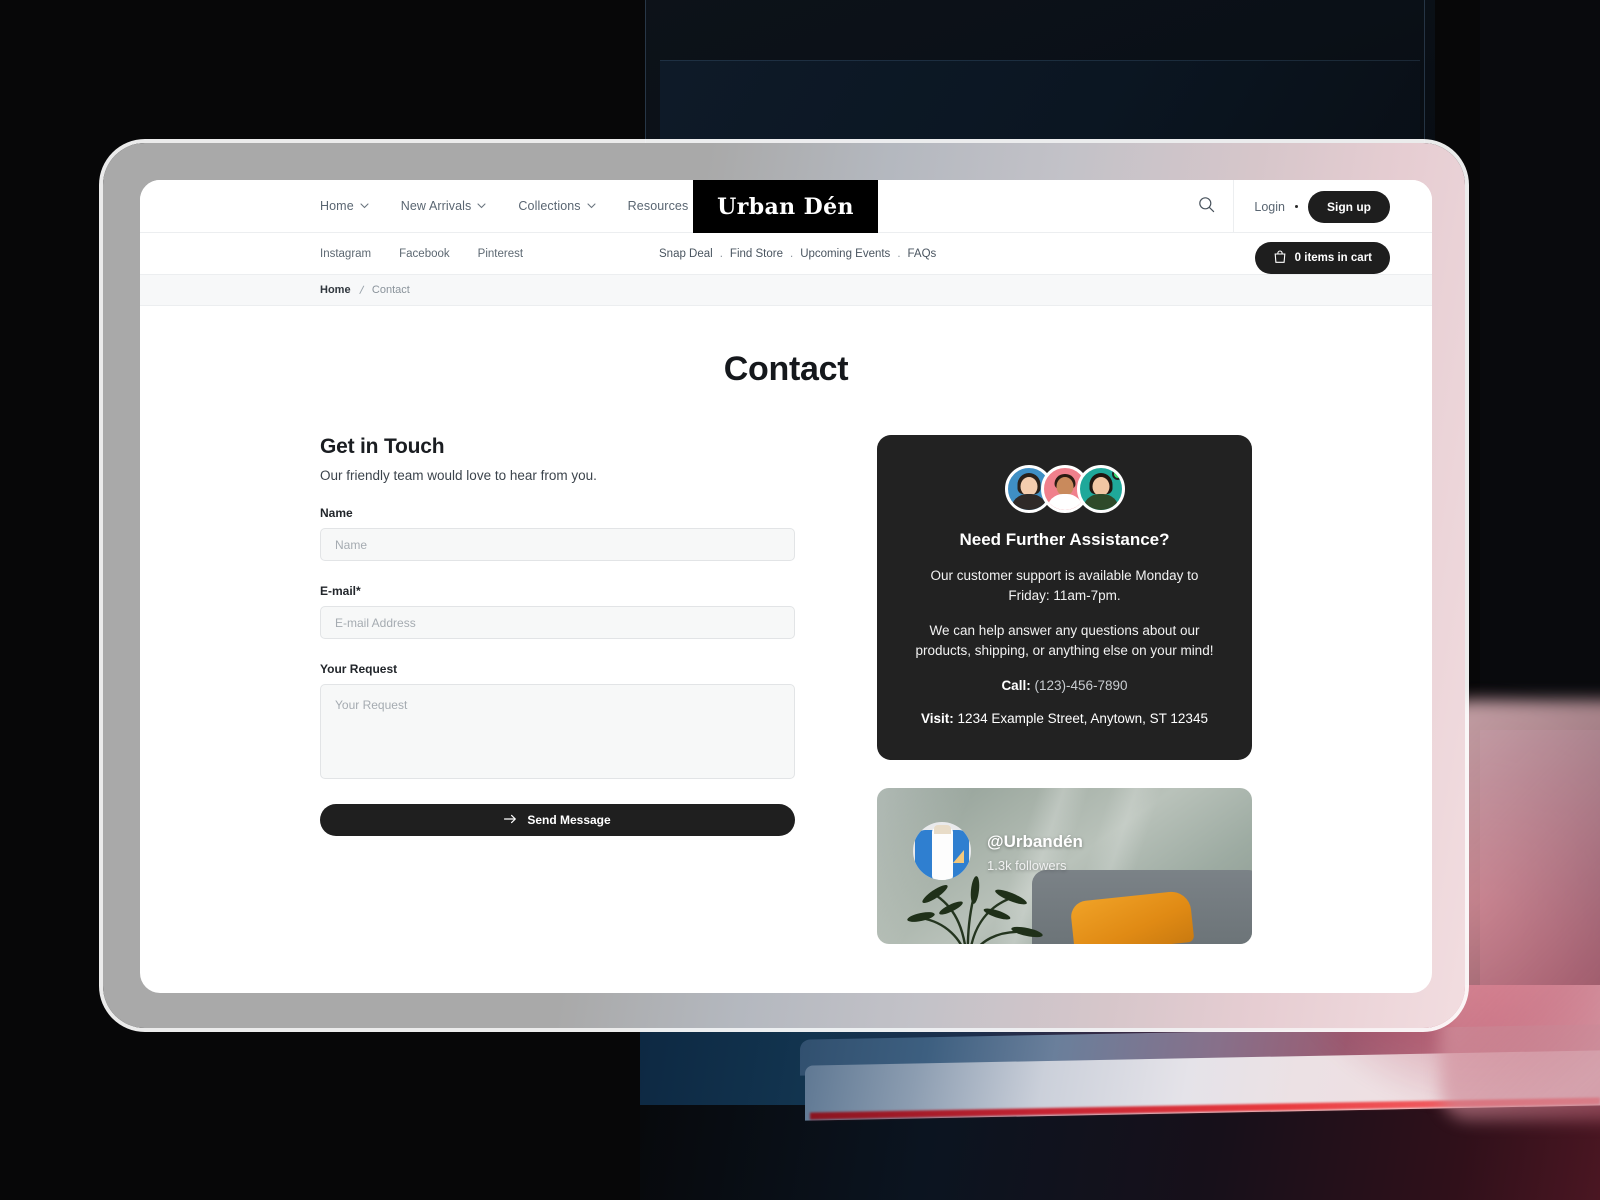  What do you see at coordinates (1064, 539) in the screenshot?
I see `support-title: Need Further Assistance?` at bounding box center [1064, 539].